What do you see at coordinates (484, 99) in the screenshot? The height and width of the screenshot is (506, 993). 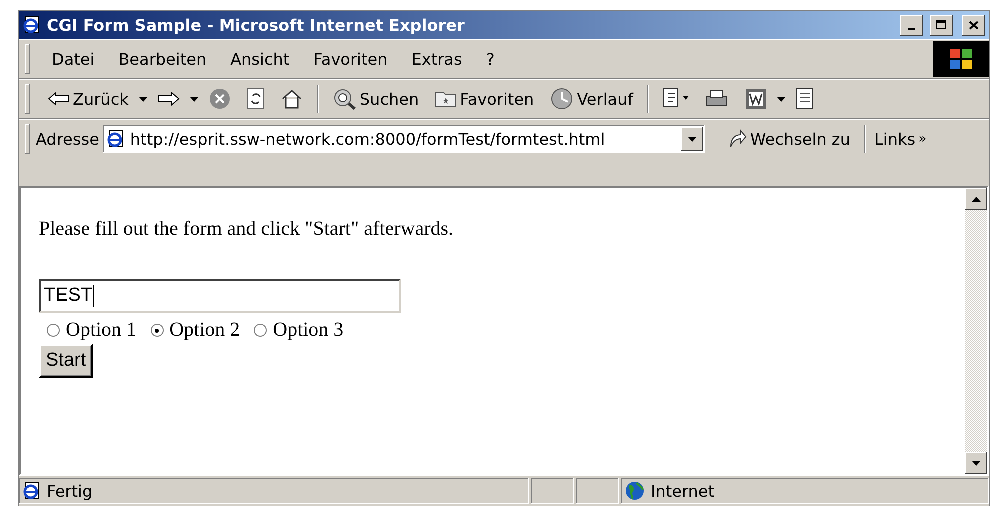 I see `favorites-button: Favoriten` at bounding box center [484, 99].